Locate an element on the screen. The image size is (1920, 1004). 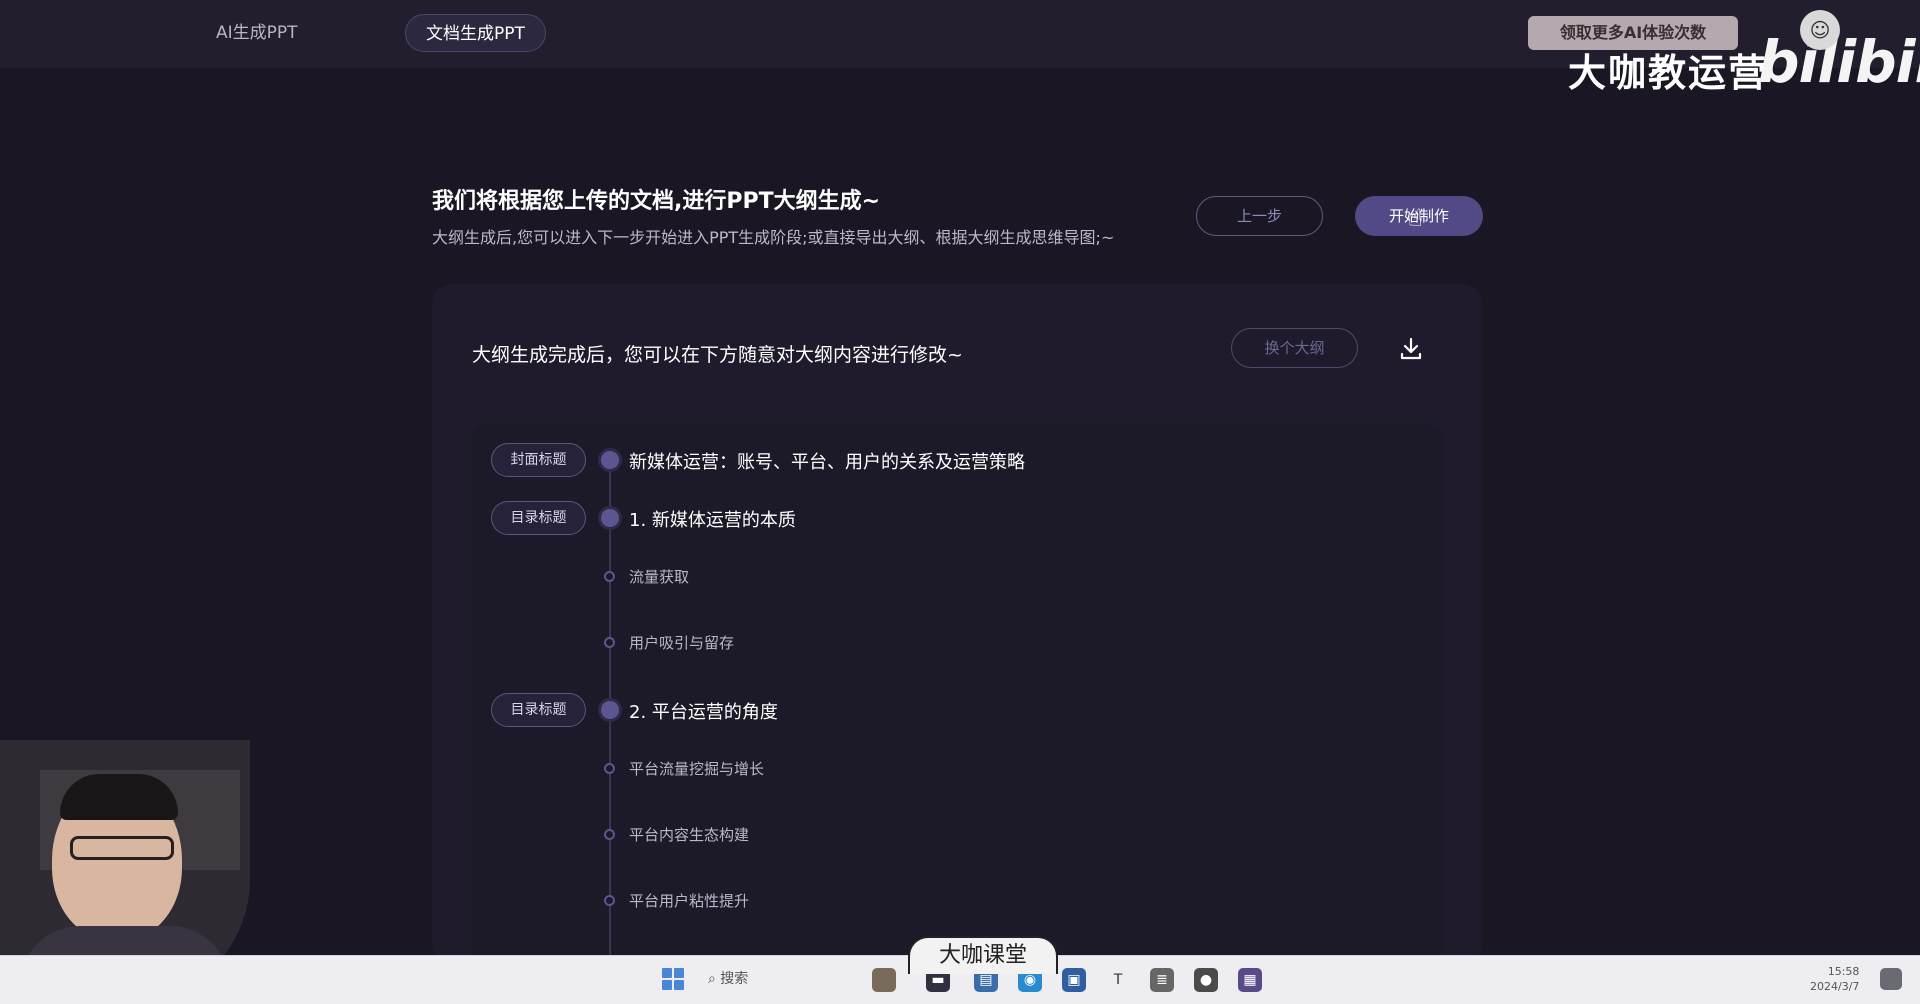
windows-start-icon is located at coordinates (673, 979).